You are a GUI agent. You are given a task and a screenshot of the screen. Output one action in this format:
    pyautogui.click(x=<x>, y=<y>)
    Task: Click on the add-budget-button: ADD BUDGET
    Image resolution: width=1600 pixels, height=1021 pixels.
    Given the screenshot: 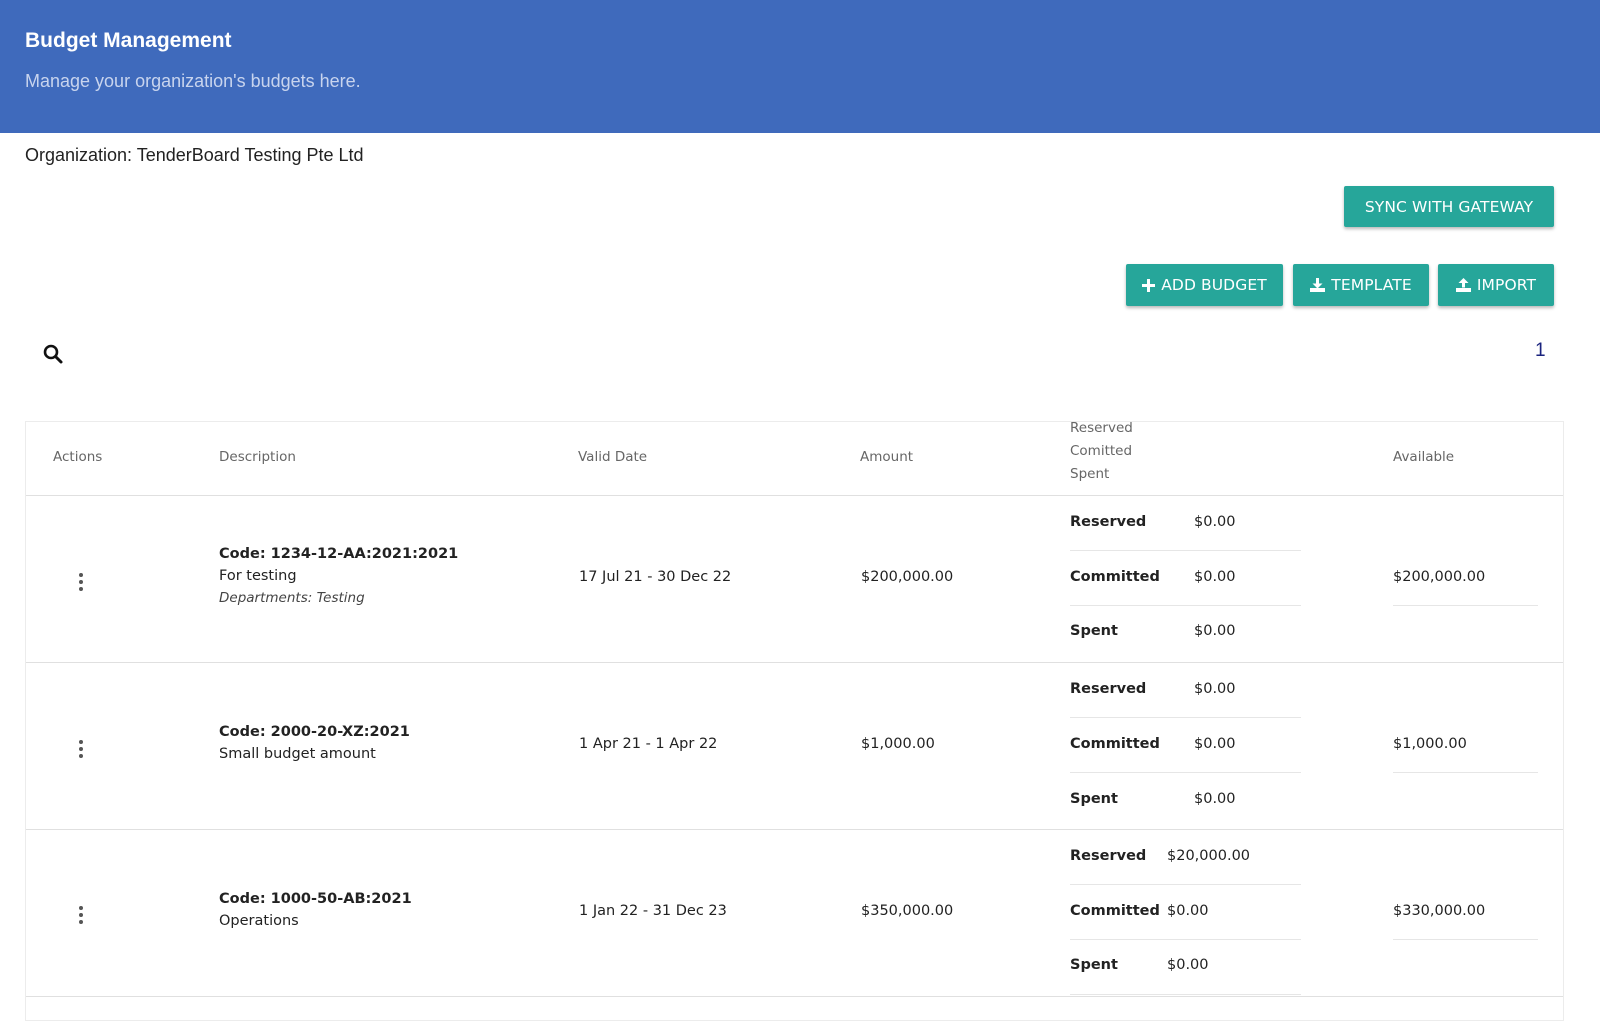 What is the action you would take?
    pyautogui.click(x=1204, y=285)
    